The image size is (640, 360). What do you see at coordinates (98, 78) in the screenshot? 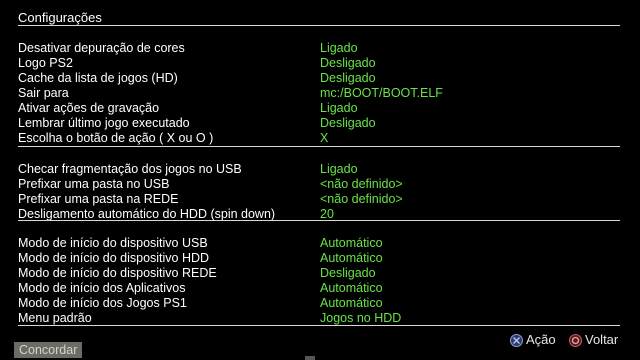
I see `setting-label: Cache da lista de jogos (HD)` at bounding box center [98, 78].